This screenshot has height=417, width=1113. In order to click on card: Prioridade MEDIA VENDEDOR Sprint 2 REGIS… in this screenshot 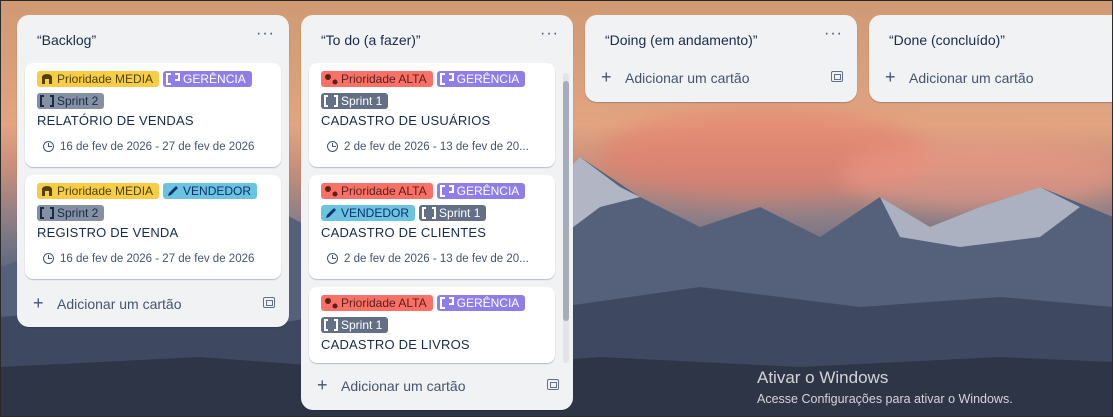, I will do `click(153, 227)`.